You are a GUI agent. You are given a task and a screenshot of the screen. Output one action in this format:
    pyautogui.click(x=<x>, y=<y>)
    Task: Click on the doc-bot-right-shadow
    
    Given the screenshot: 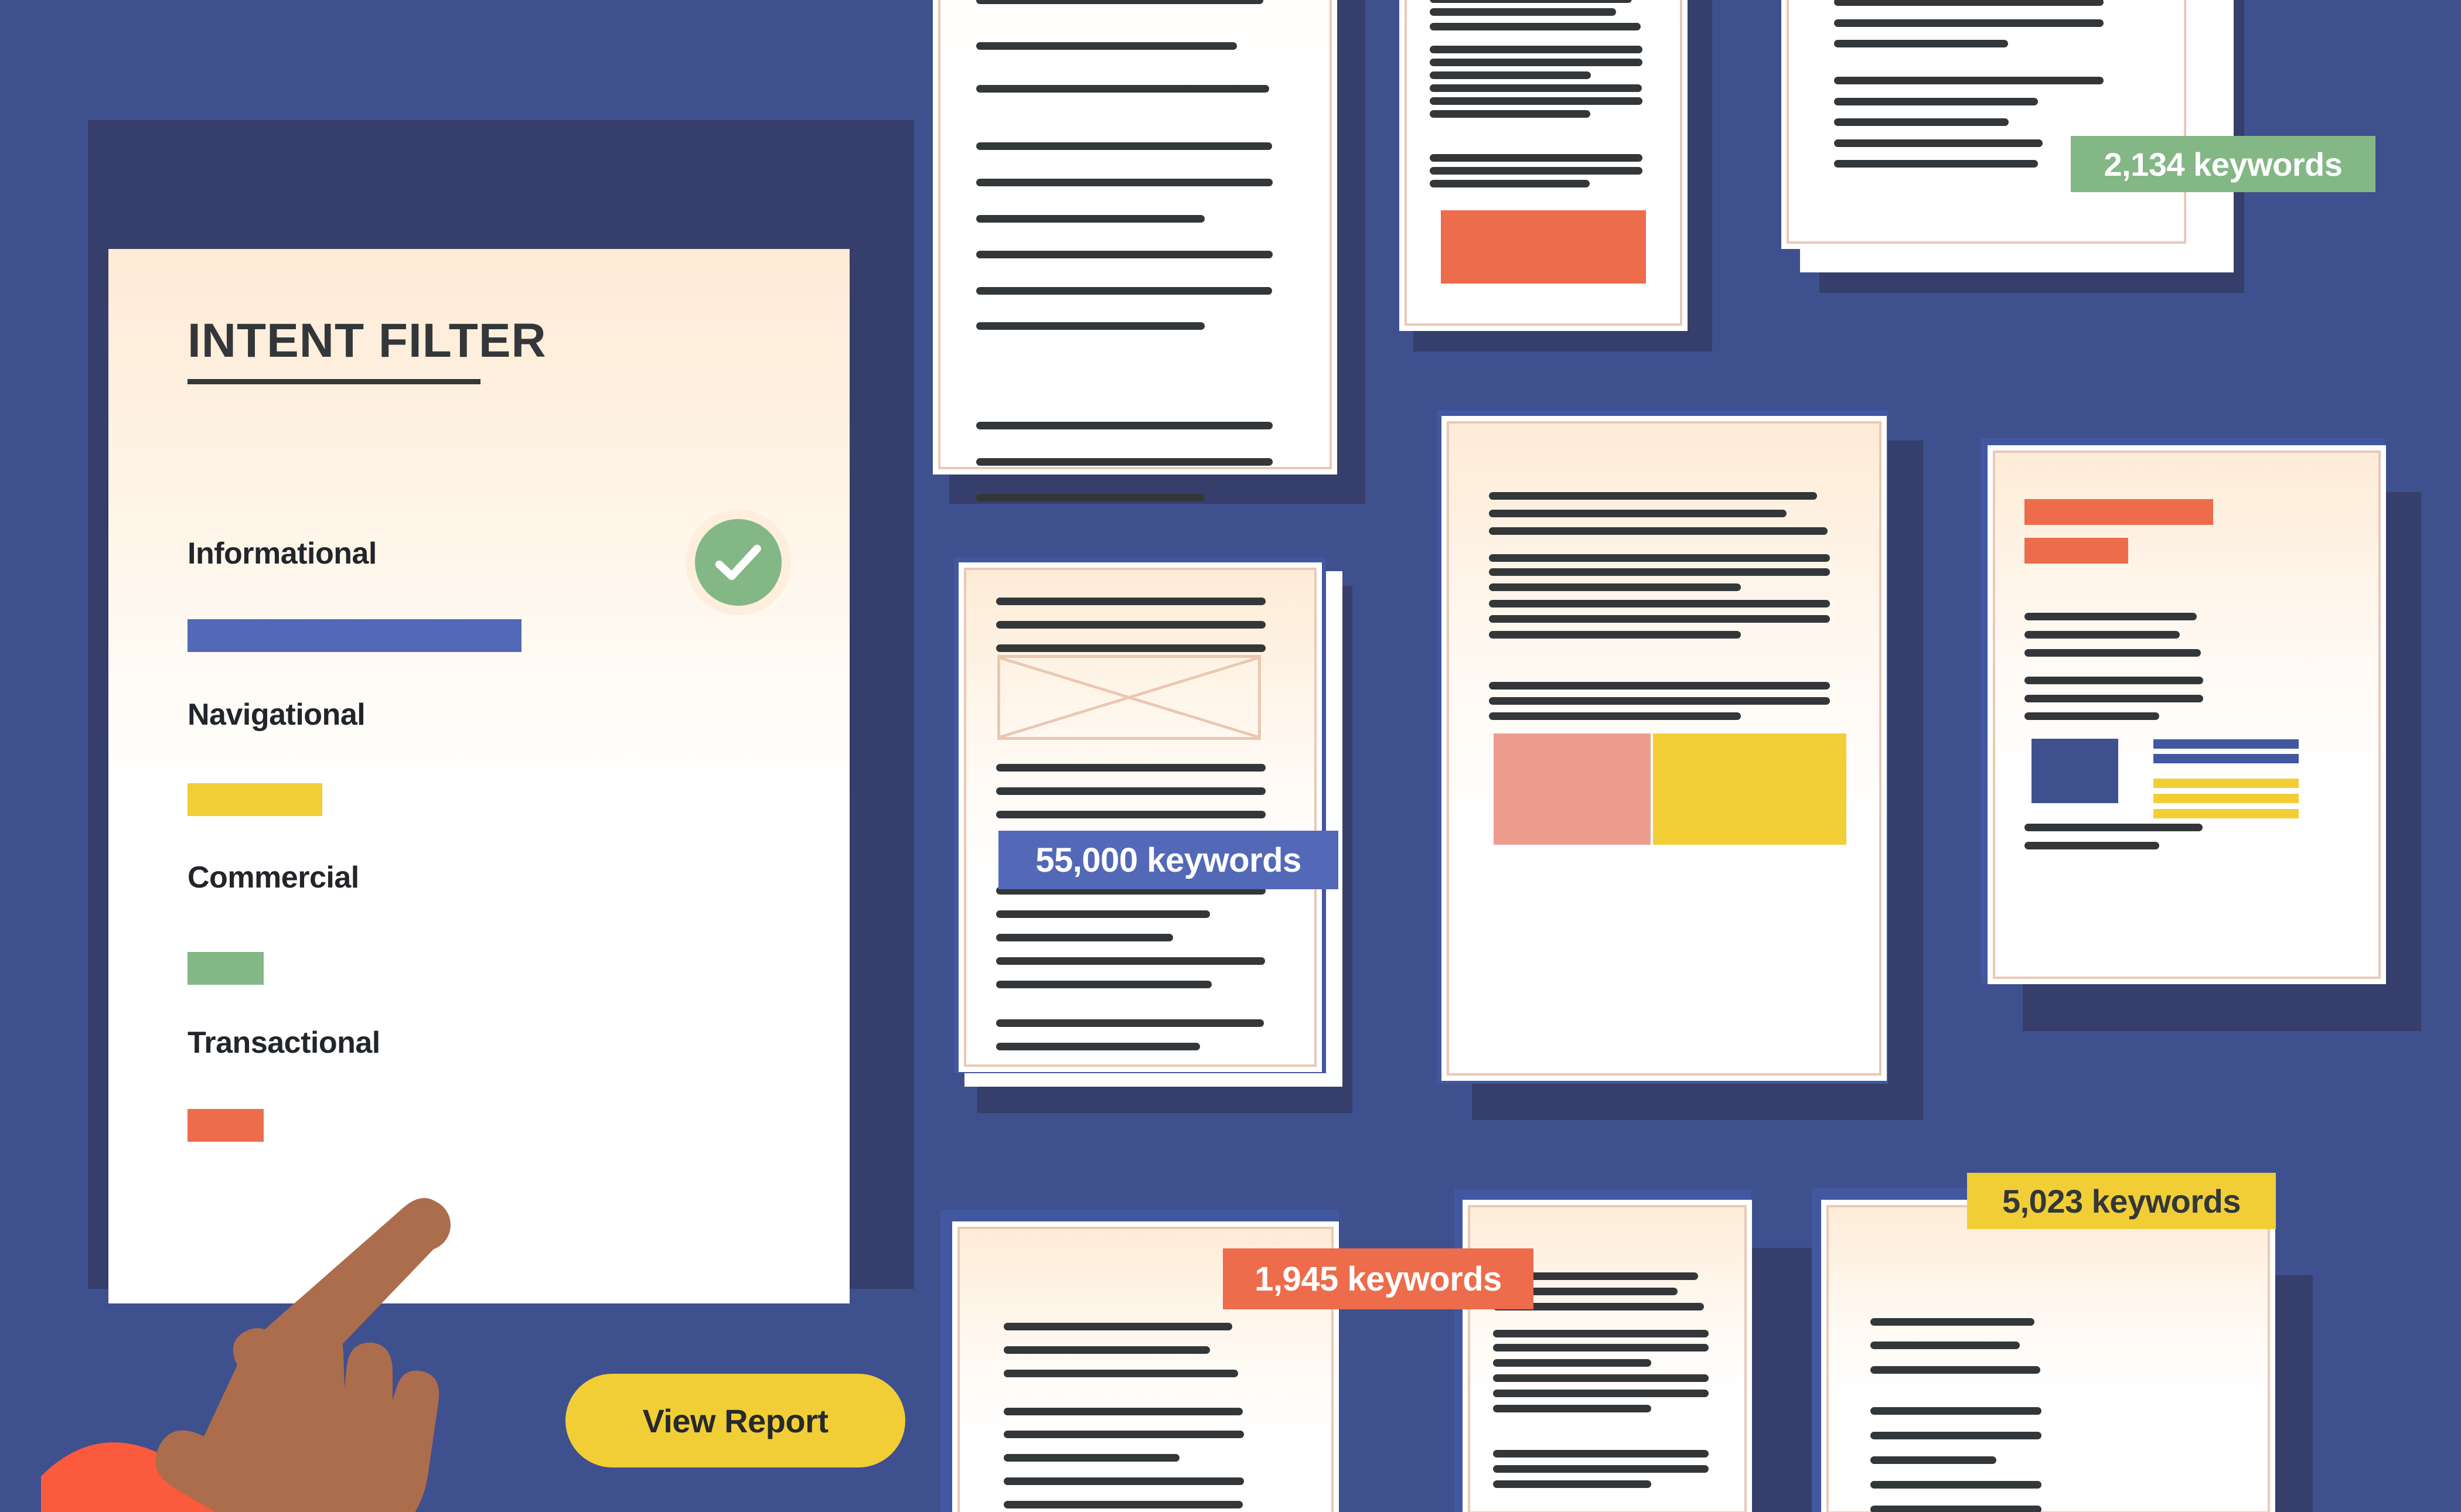 What is the action you would take?
    pyautogui.click(x=2293, y=1393)
    